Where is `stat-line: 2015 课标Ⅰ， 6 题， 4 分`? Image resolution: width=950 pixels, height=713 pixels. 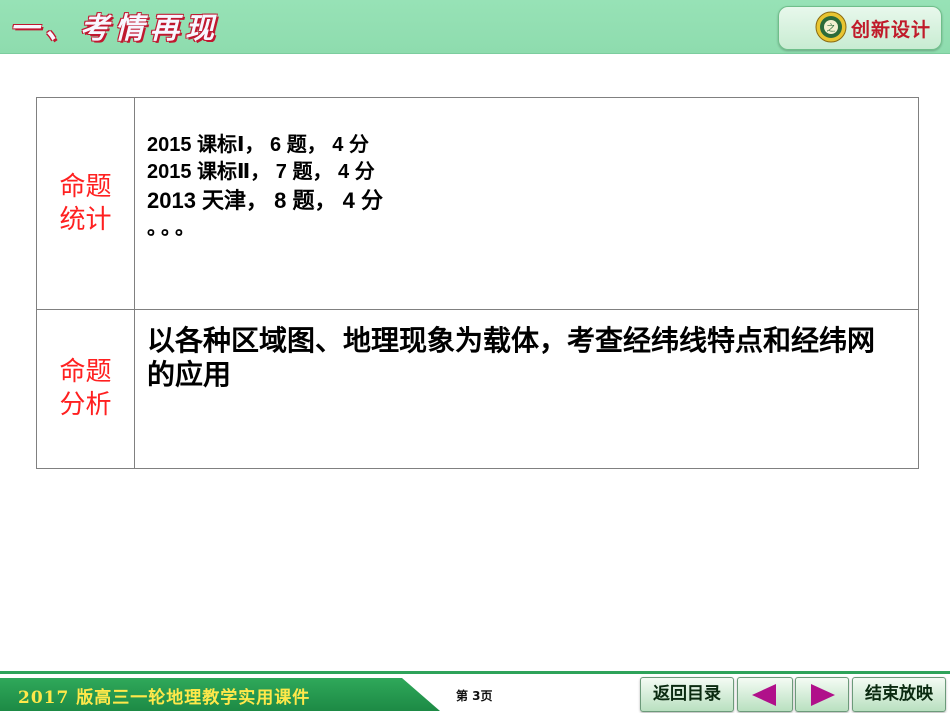
stat-line: 2015 课标Ⅰ， 6 题， 4 分 is located at coordinates (258, 145).